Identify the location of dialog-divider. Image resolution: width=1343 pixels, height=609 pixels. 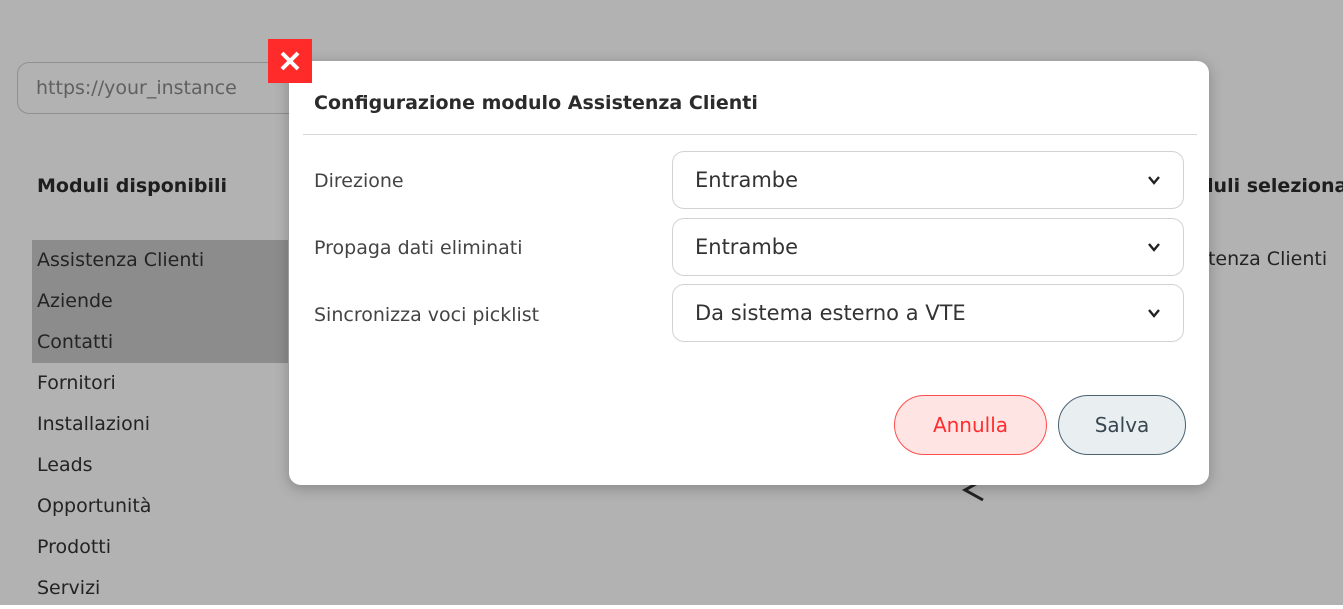
(750, 134).